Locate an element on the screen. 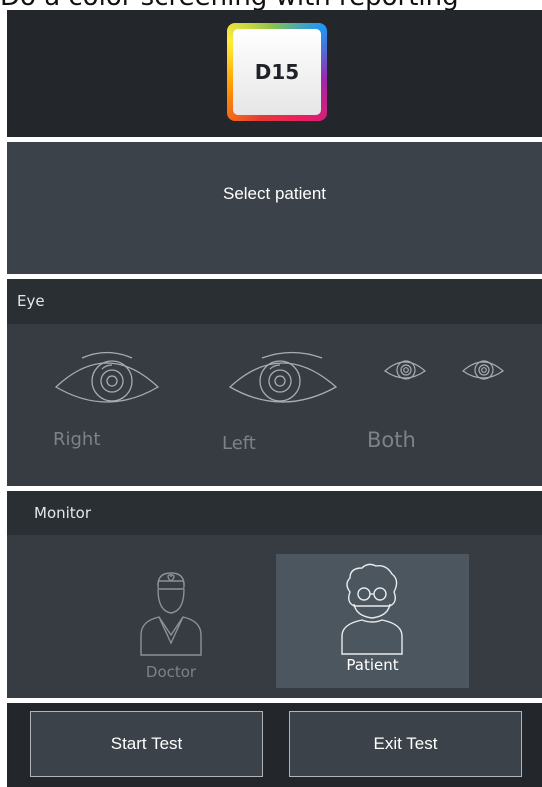 Image resolution: width=542 pixels, height=787 pixels. doctor-icon is located at coordinates (171, 614).